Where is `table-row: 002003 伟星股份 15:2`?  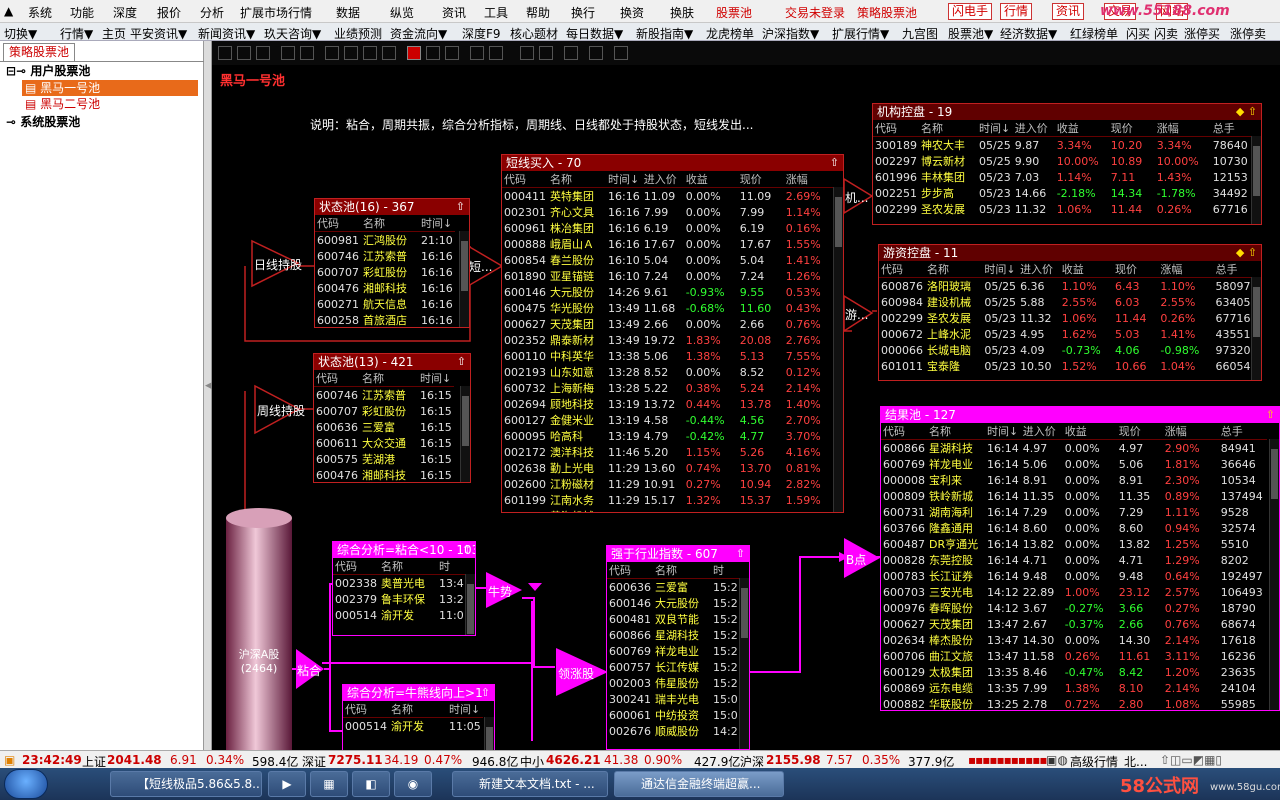
table-row: 002003 伟星股份 15:2 is located at coordinates (673, 683).